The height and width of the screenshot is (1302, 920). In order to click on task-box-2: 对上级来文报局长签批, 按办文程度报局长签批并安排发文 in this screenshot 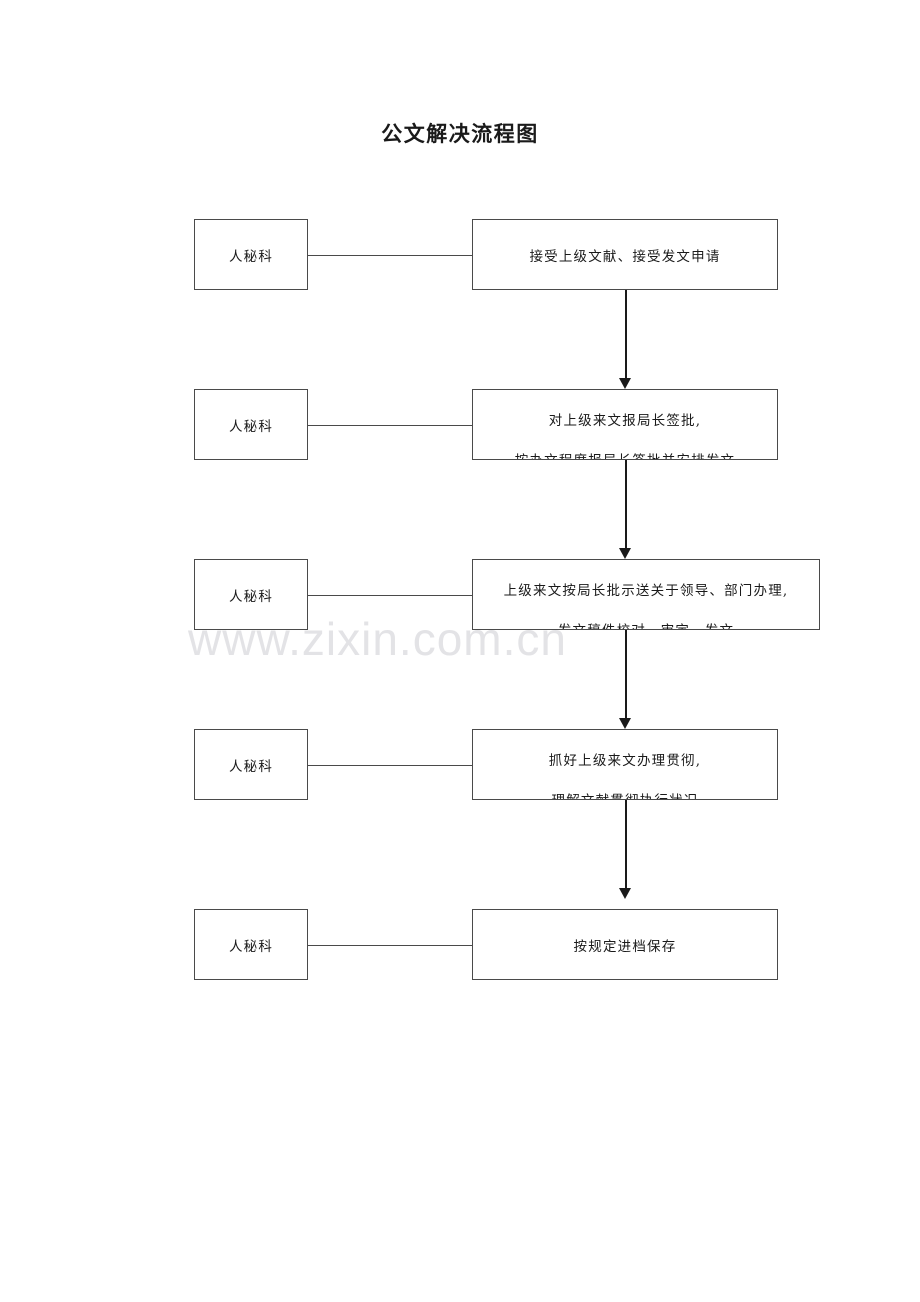, I will do `click(625, 424)`.